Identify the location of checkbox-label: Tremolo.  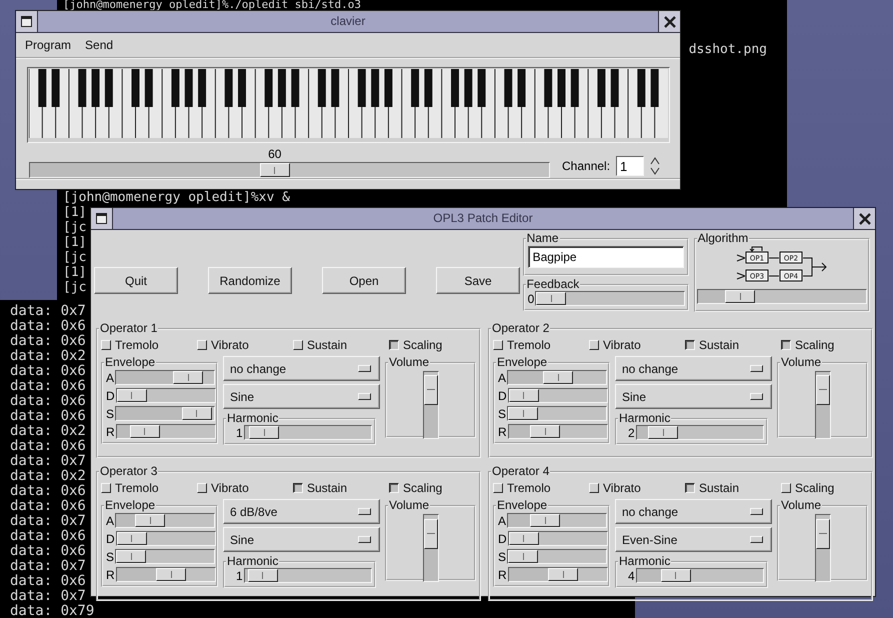
(137, 488).